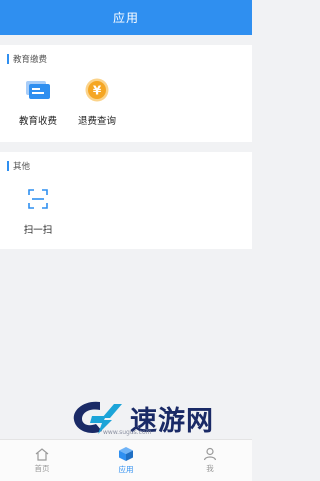 Image resolution: width=320 pixels, height=481 pixels. Describe the element at coordinates (126, 454) in the screenshot. I see `cube-icon` at that location.